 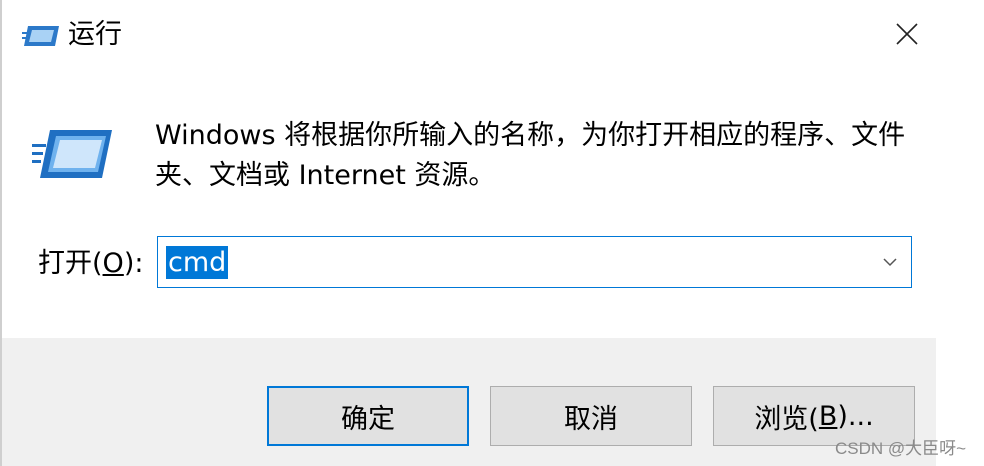 I want to click on run-icon, so click(x=41, y=36).